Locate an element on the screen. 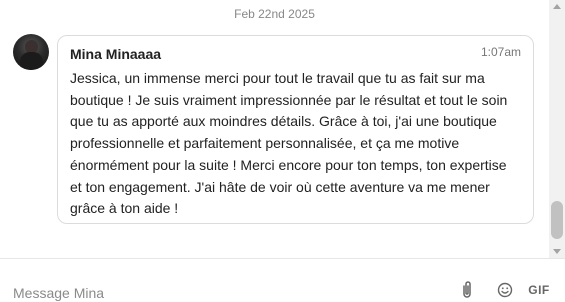 The width and height of the screenshot is (565, 302). avatar is located at coordinates (31, 52).